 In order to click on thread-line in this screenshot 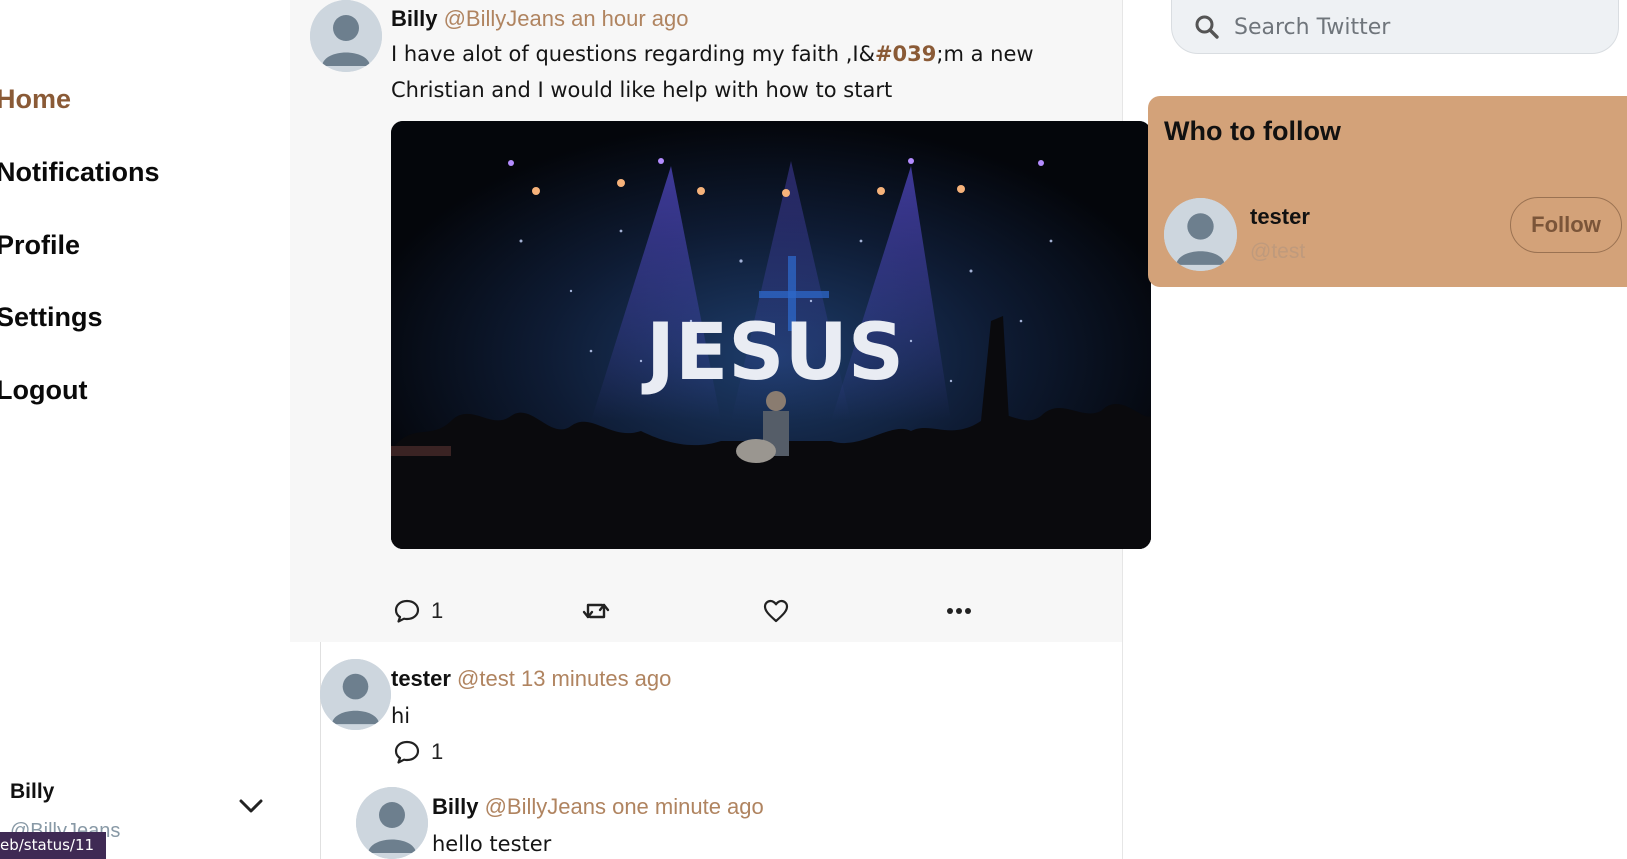, I will do `click(320, 750)`.